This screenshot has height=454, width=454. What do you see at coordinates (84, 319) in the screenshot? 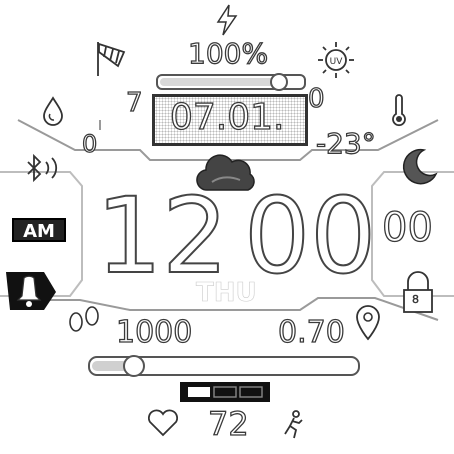
I see `footprints-icon` at bounding box center [84, 319].